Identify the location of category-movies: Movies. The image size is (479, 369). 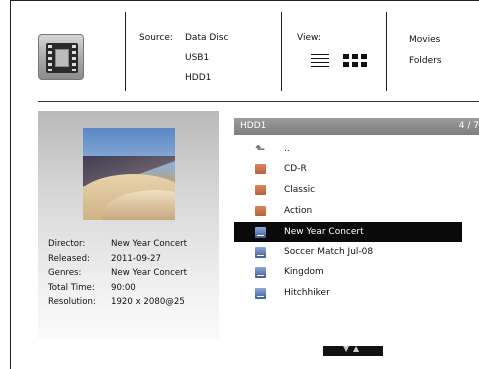
(424, 40).